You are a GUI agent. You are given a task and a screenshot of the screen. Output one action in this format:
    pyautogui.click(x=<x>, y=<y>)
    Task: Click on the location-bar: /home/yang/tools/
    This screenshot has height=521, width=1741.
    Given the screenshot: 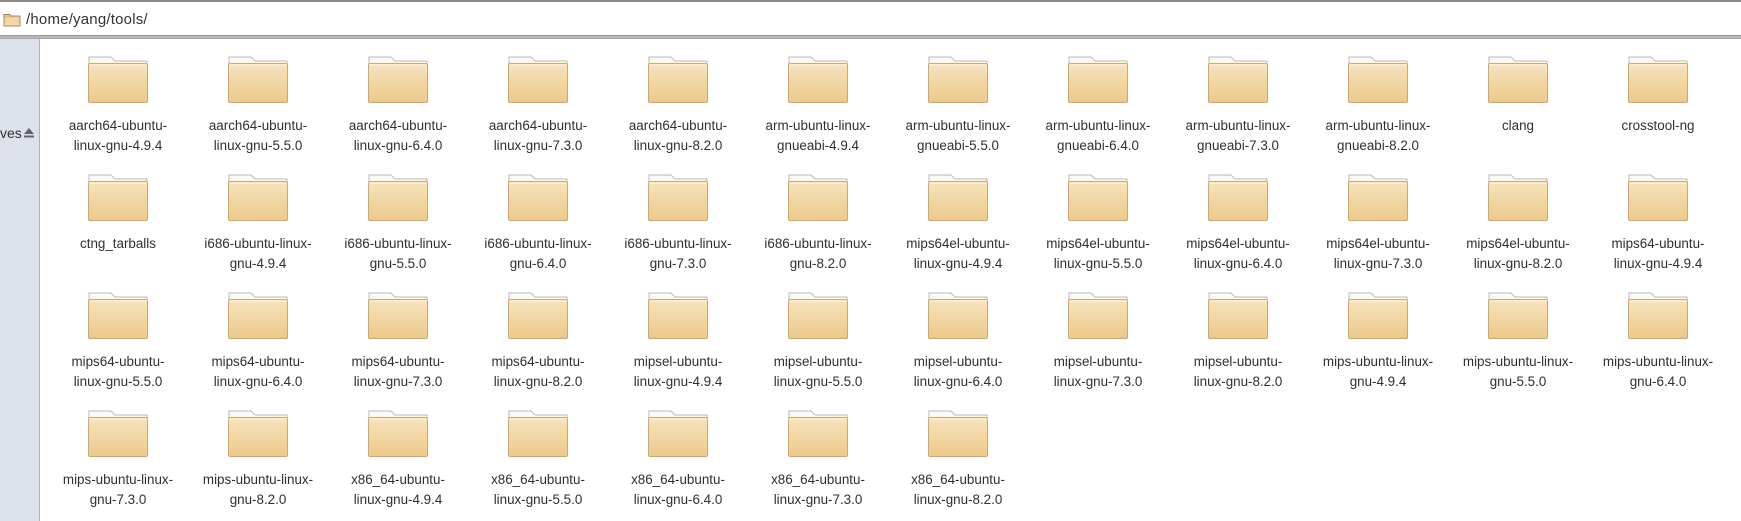 What is the action you would take?
    pyautogui.click(x=870, y=18)
    